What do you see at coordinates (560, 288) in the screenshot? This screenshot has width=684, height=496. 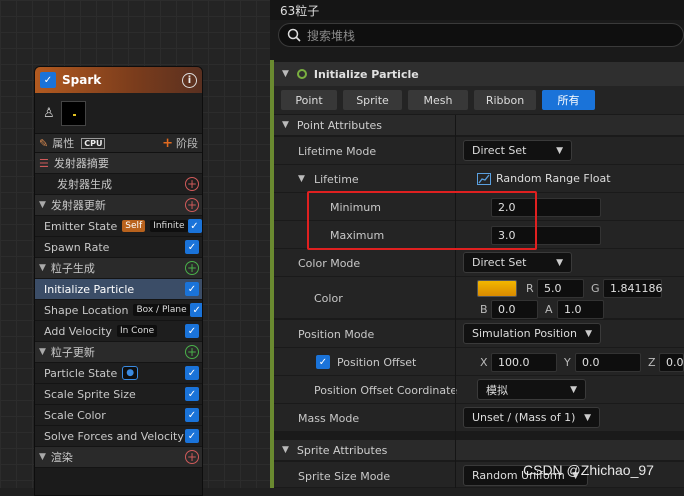 I see `color-r-input: 5.0` at bounding box center [560, 288].